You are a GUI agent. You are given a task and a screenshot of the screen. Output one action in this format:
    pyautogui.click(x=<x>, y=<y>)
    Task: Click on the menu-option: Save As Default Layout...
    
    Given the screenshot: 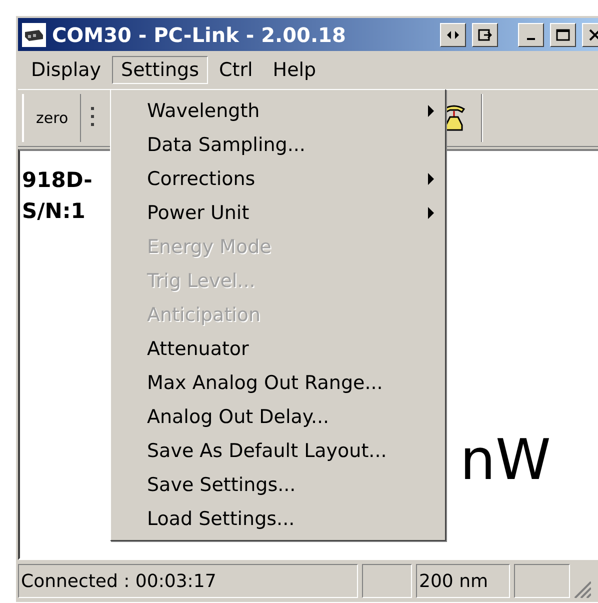 What is the action you would take?
    pyautogui.click(x=278, y=451)
    